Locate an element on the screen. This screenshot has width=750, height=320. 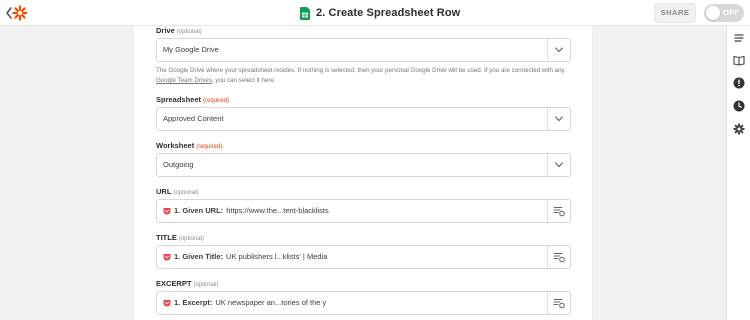
step-title-group: 2. Create Spreadsheet Row is located at coordinates (380, 13).